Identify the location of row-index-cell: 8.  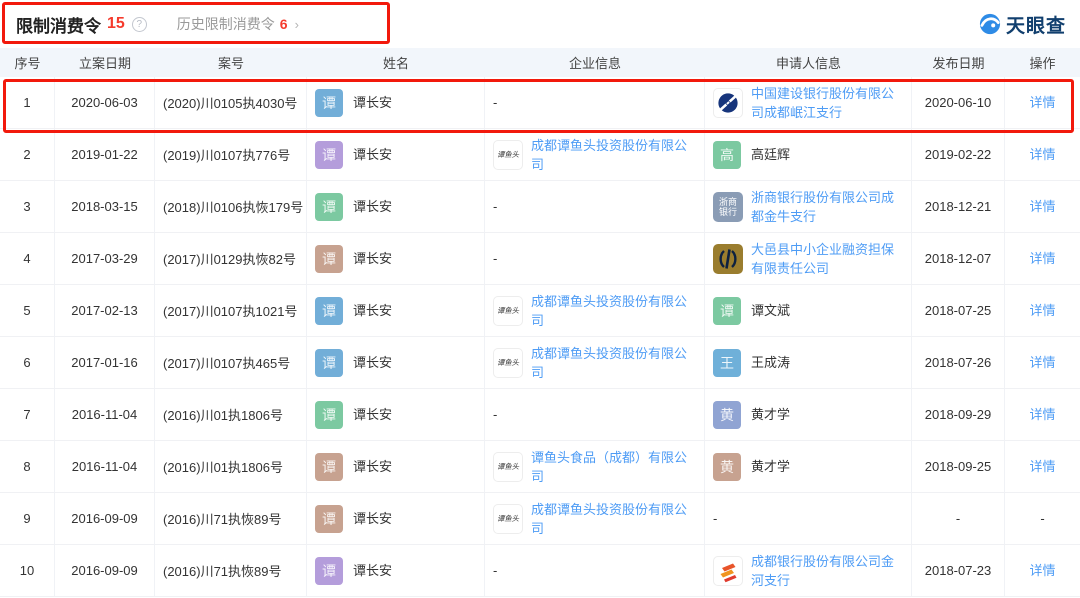
(27, 466).